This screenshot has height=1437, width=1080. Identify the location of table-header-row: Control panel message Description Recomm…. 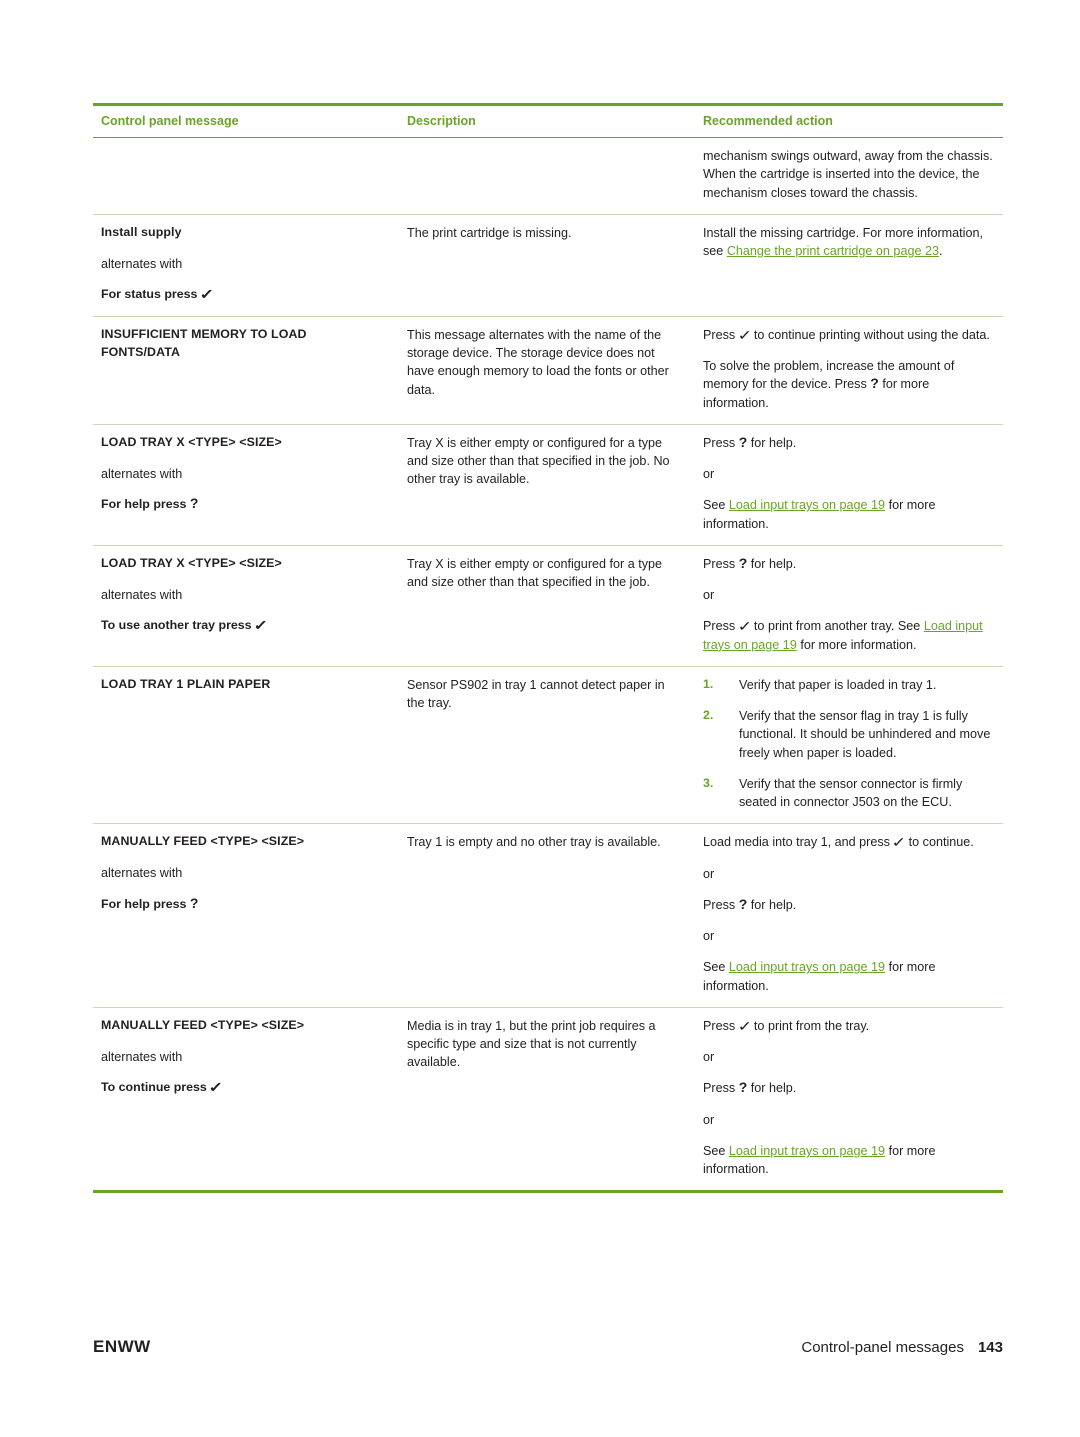
(548, 120).